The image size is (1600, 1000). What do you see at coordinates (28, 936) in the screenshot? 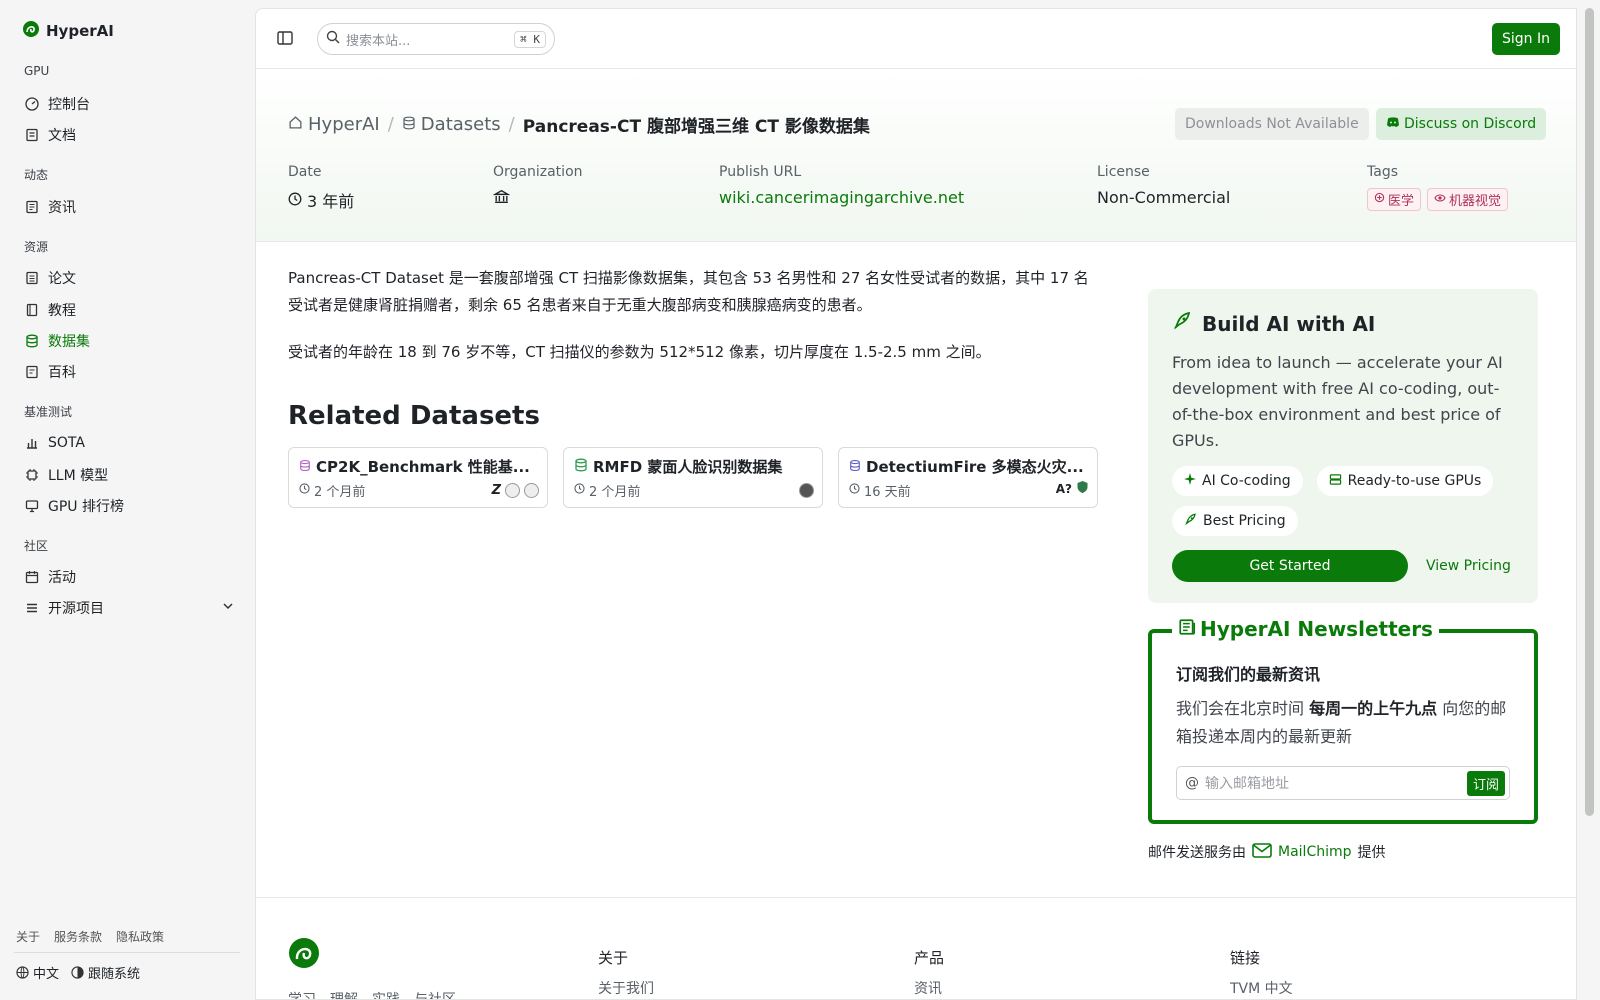
I see `footer-link-about: 关于` at bounding box center [28, 936].